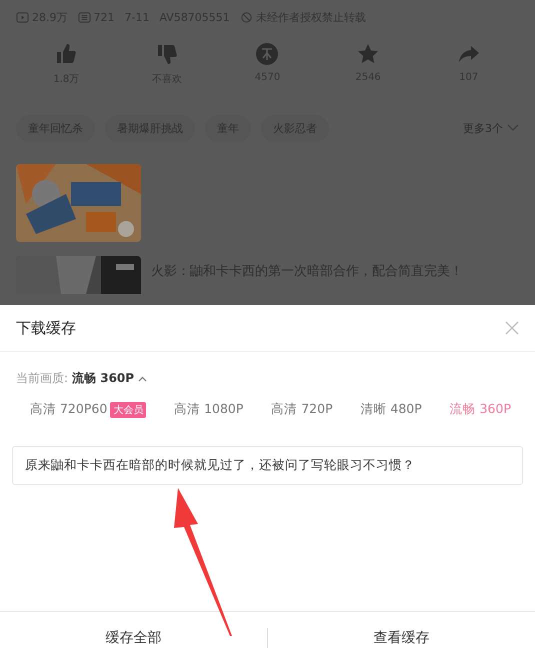 This screenshot has height=669, width=535. What do you see at coordinates (391, 409) in the screenshot?
I see `quality-option: 清晰 480P` at bounding box center [391, 409].